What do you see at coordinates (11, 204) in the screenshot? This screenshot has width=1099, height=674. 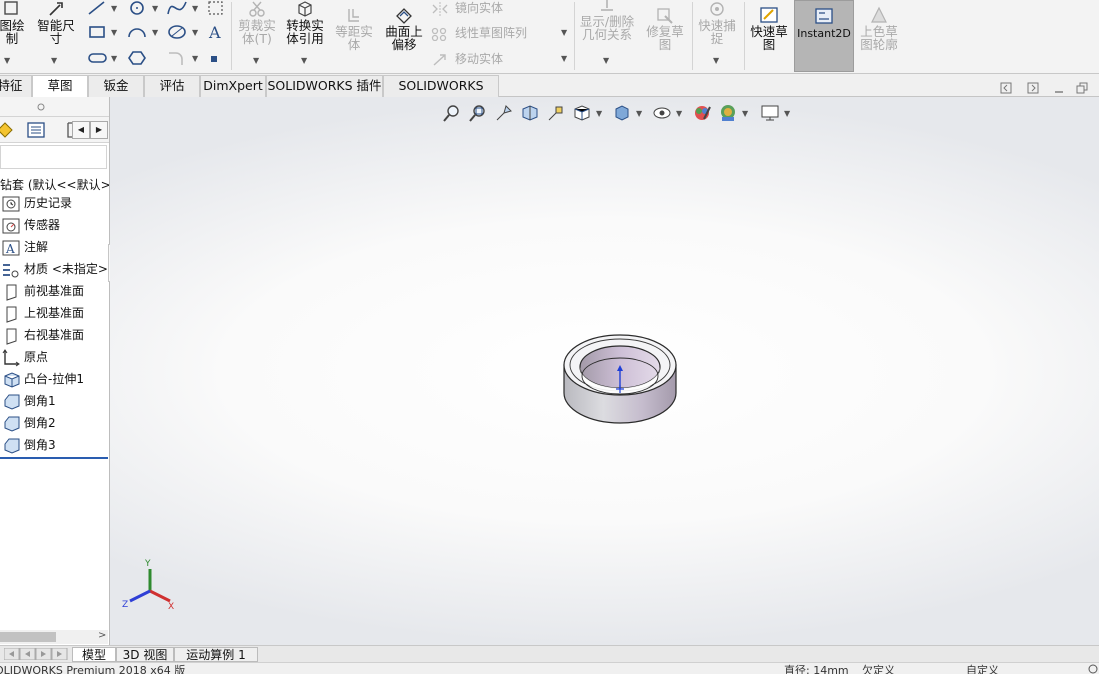 I see `history-icon` at bounding box center [11, 204].